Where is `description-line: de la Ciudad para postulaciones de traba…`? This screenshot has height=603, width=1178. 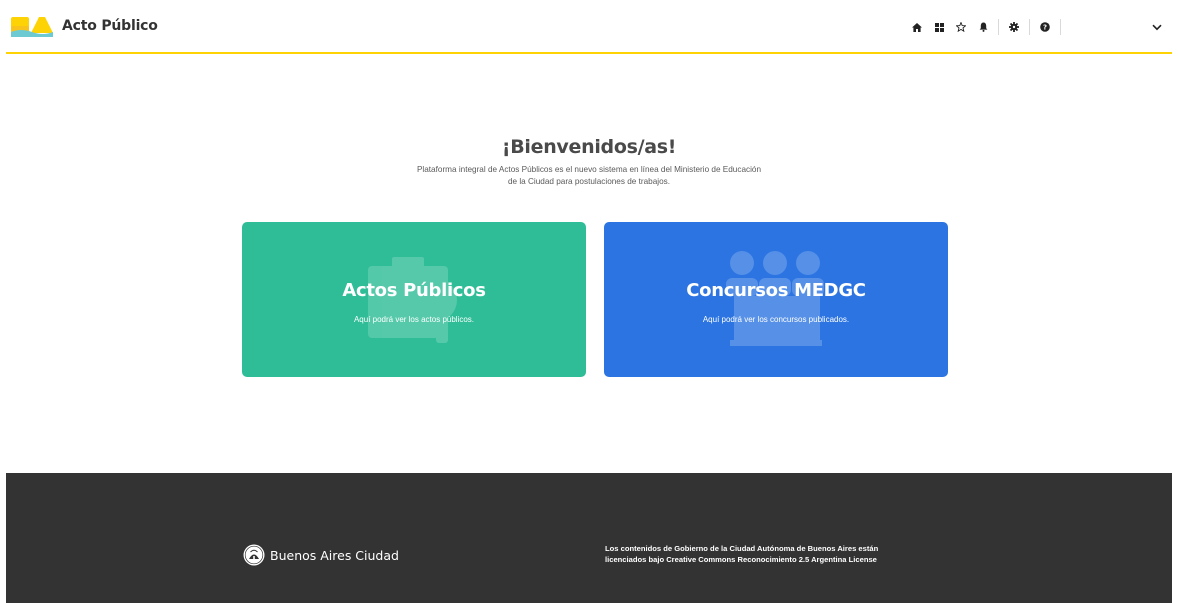 description-line: de la Ciudad para postulaciones de traba… is located at coordinates (589, 181).